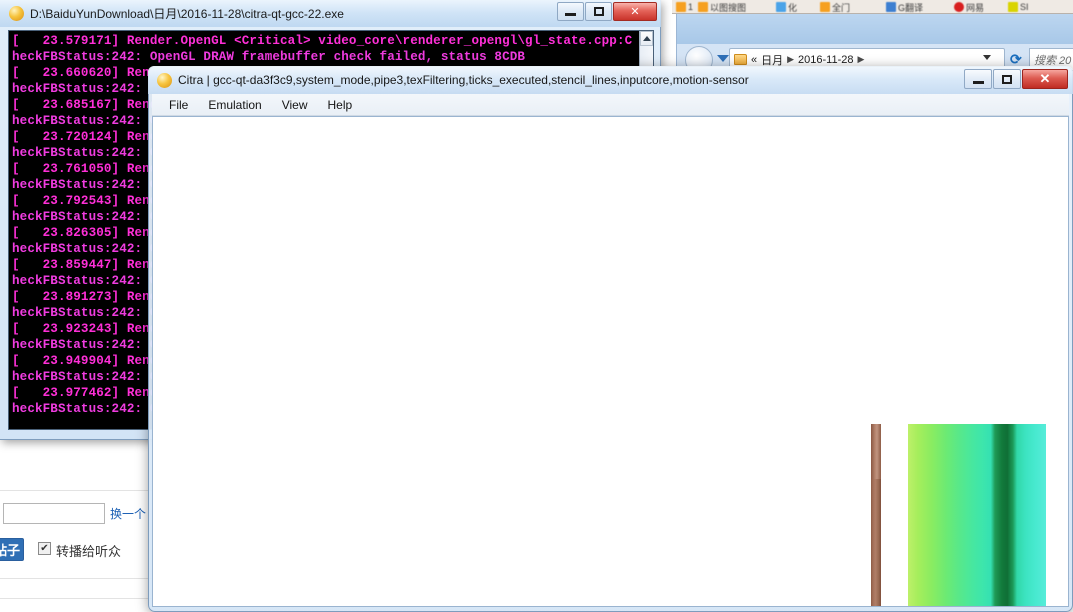 The image size is (1073, 612). Describe the element at coordinates (610, 105) in the screenshot. I see `citra-menubar: File Emulation View Help` at that location.